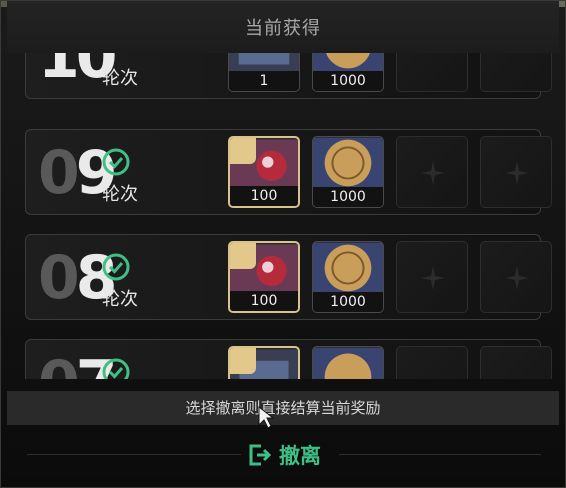 The image size is (566, 488). What do you see at coordinates (260, 455) in the screenshot?
I see `exit-icon` at bounding box center [260, 455].